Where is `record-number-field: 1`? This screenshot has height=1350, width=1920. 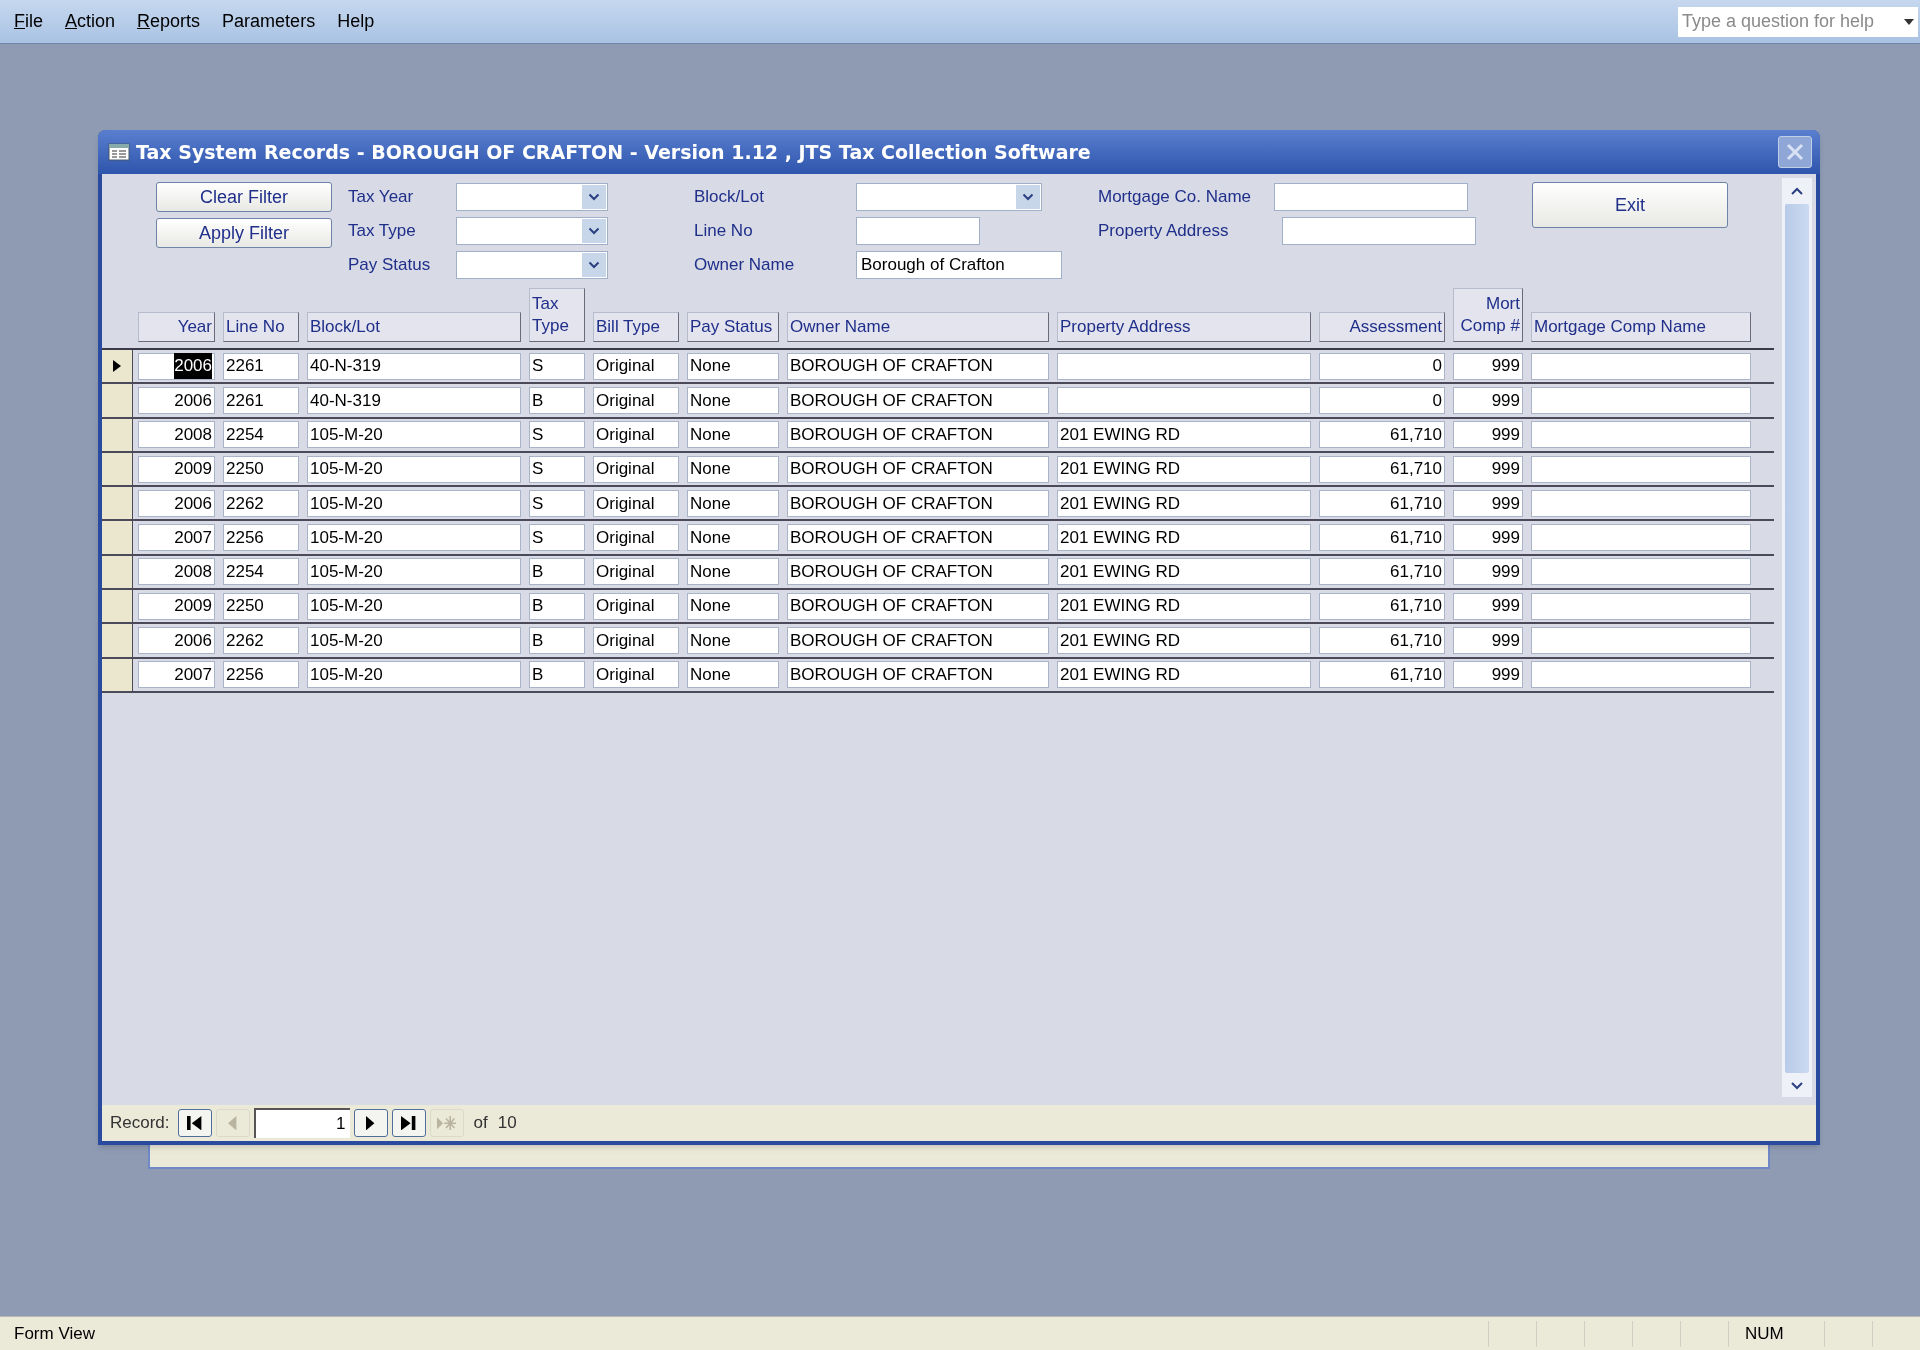
record-number-field: 1 is located at coordinates (301, 1123).